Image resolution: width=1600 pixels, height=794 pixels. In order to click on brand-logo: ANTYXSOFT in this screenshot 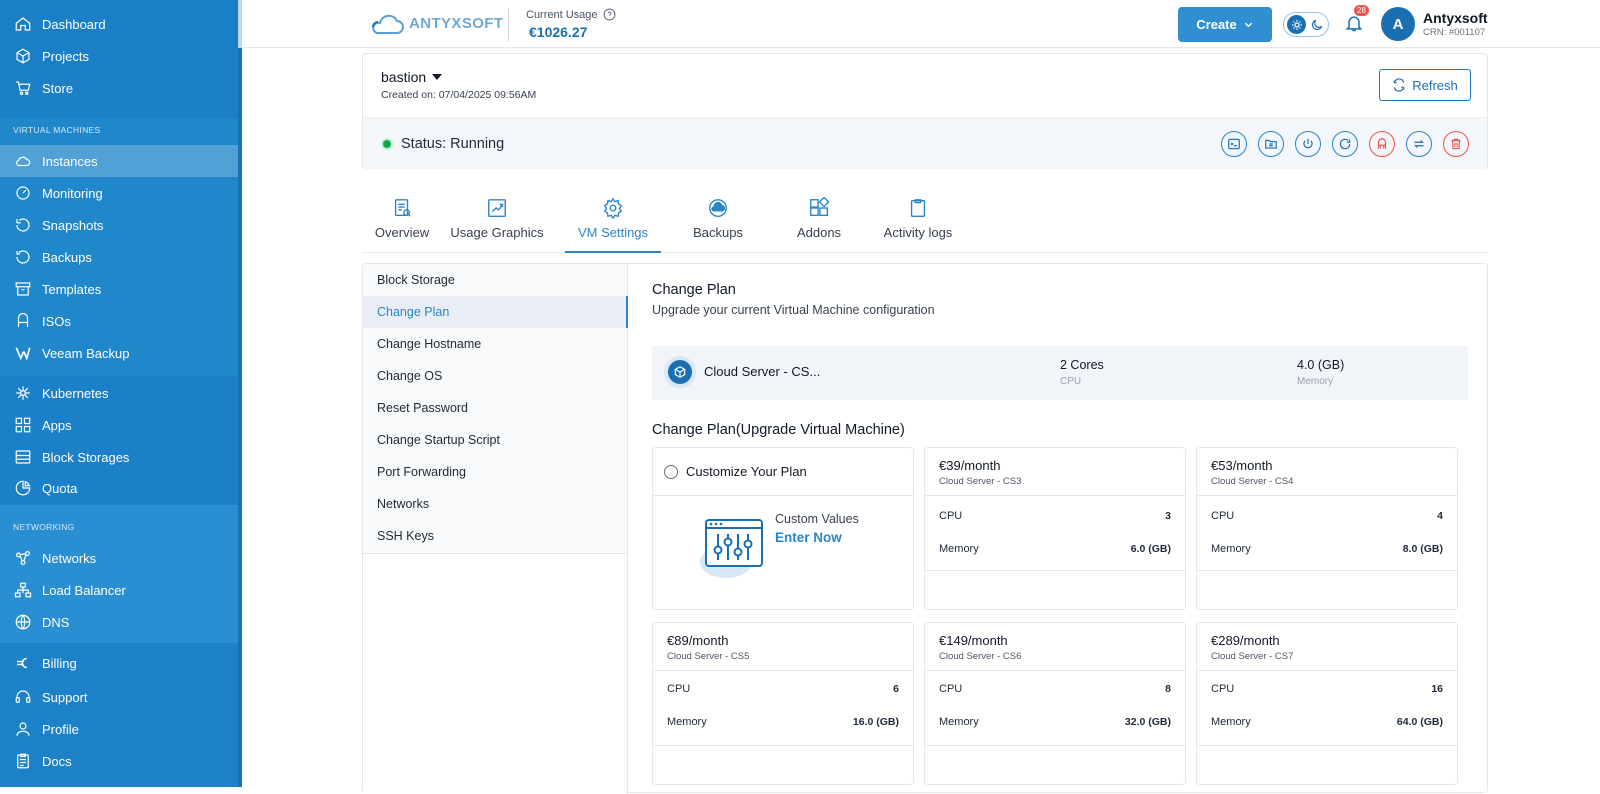, I will do `click(436, 23)`.